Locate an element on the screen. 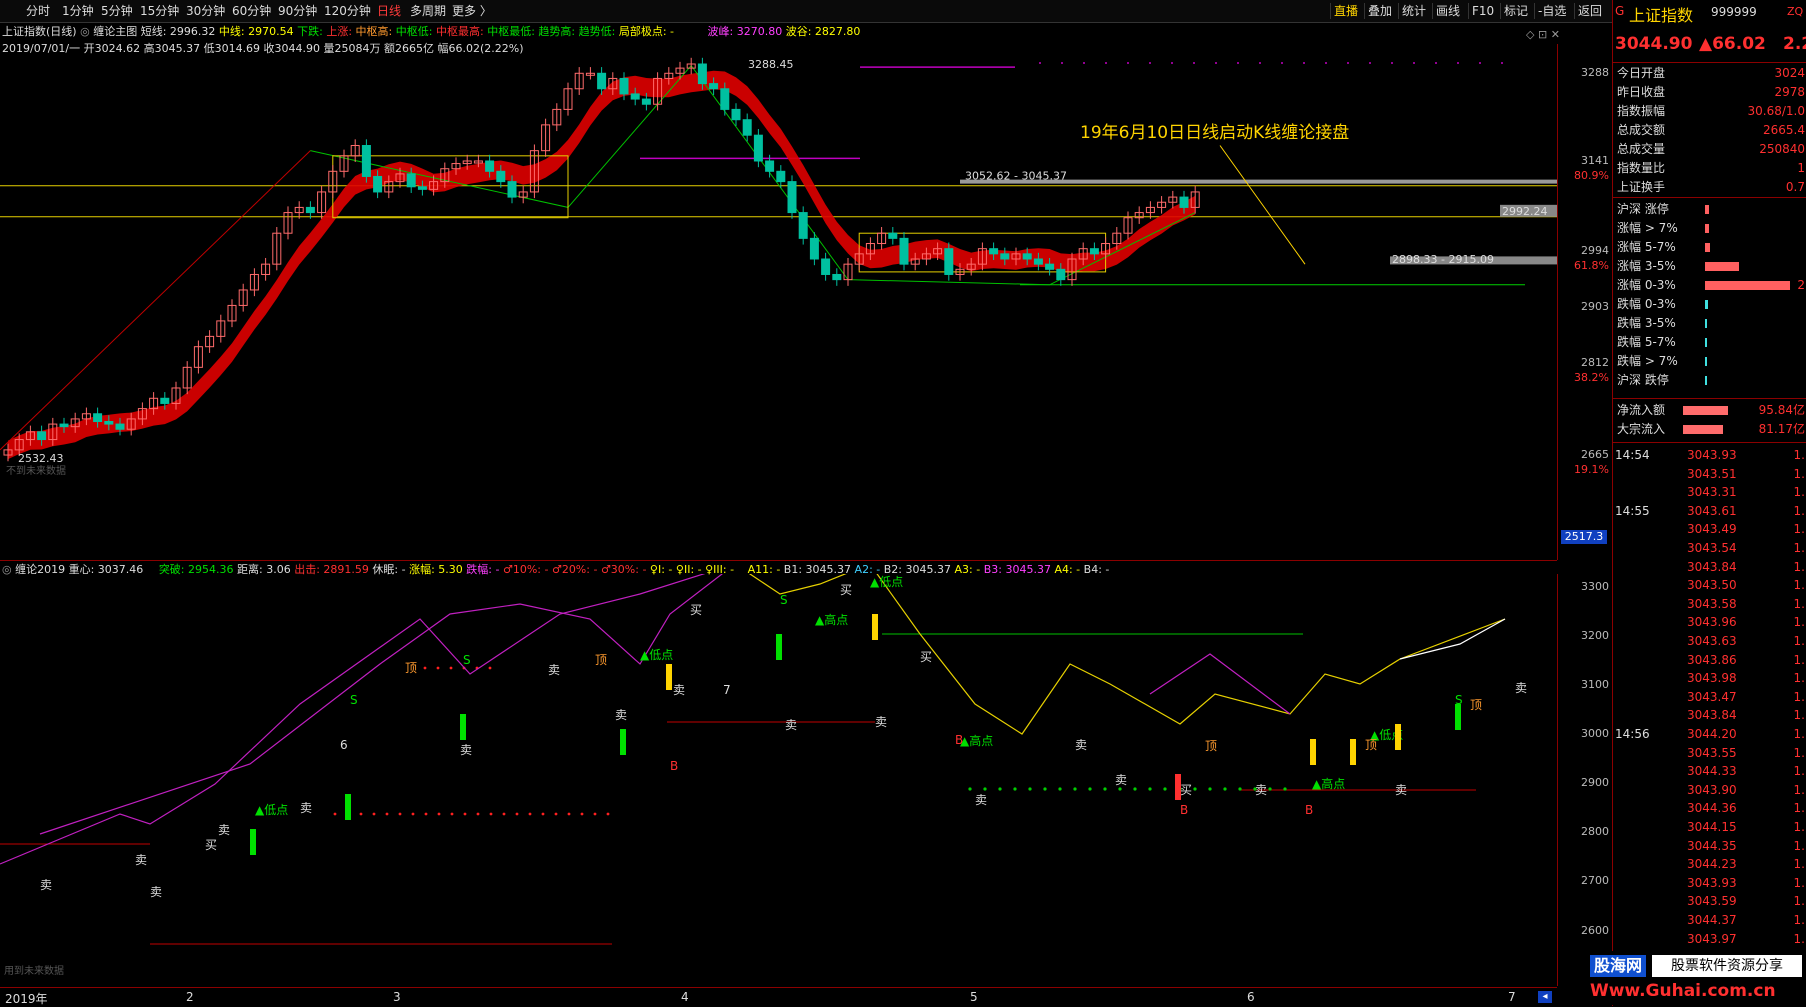 The image size is (1806, 1007). divider is located at coordinates (1709, 398).